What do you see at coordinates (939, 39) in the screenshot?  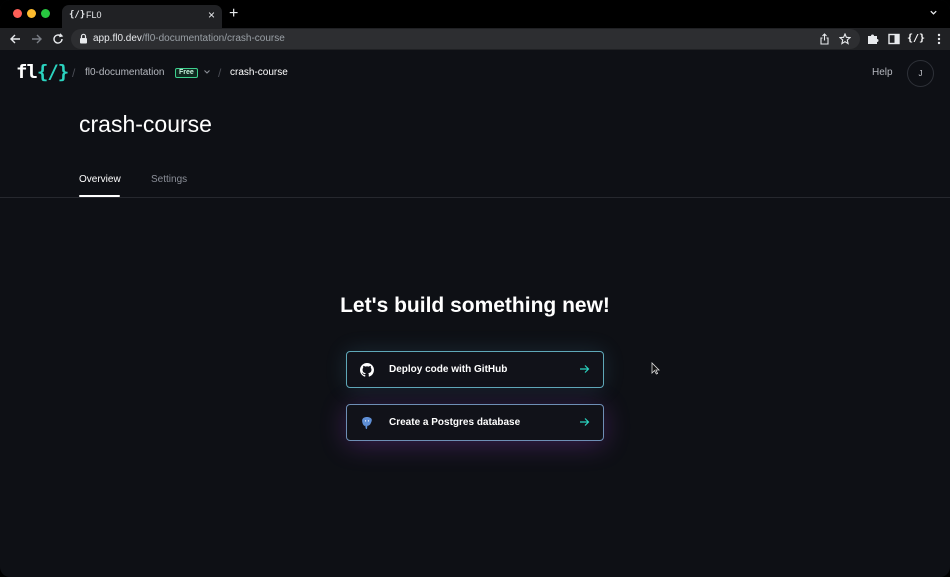 I see `more-menu-icon` at bounding box center [939, 39].